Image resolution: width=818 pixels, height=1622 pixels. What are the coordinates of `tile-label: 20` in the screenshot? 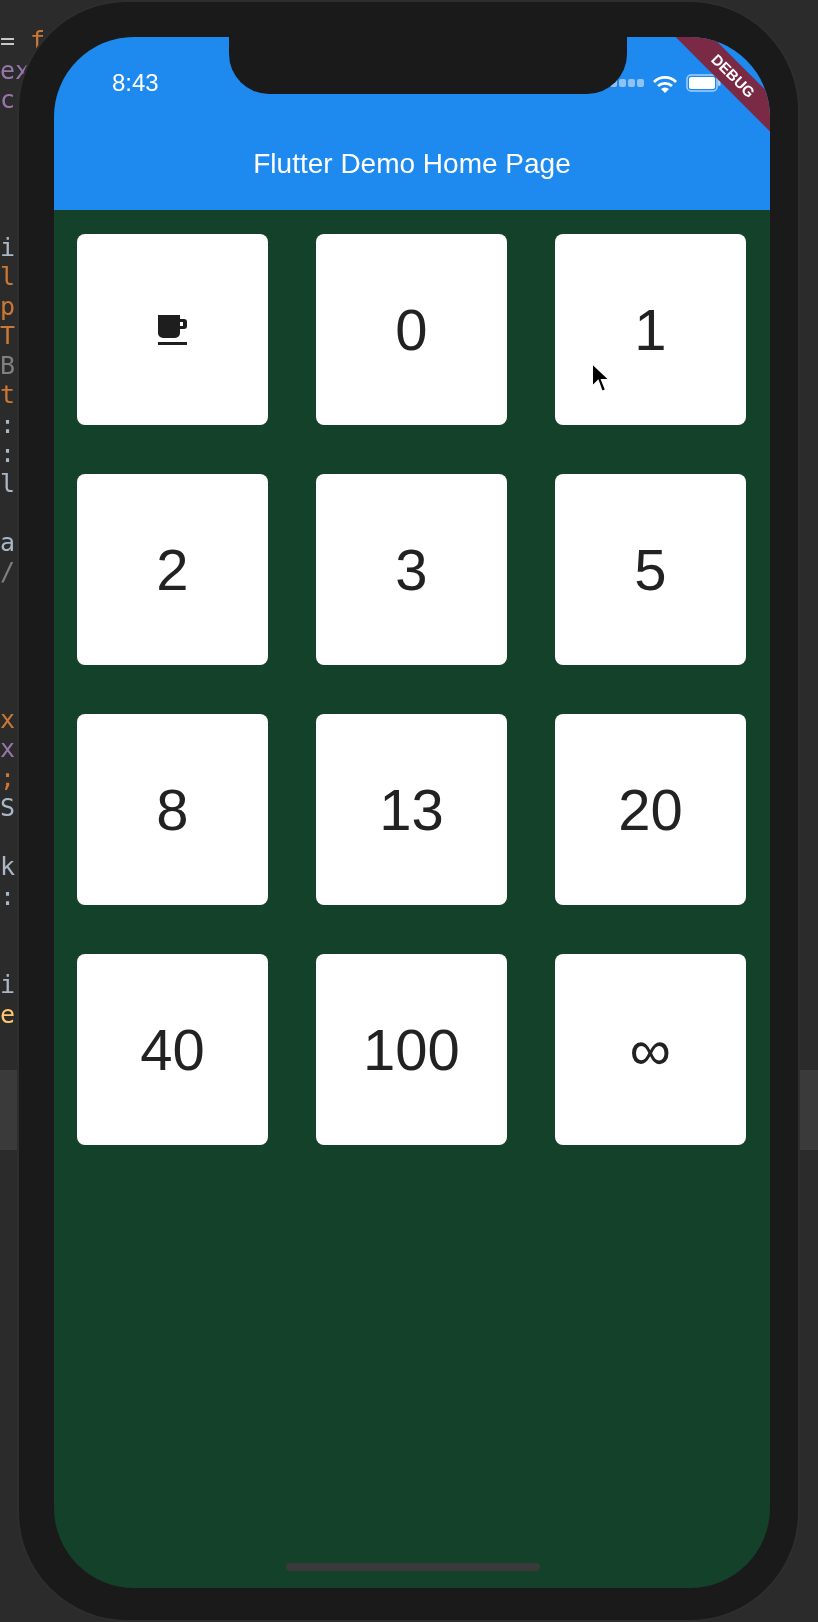 It's located at (650, 810).